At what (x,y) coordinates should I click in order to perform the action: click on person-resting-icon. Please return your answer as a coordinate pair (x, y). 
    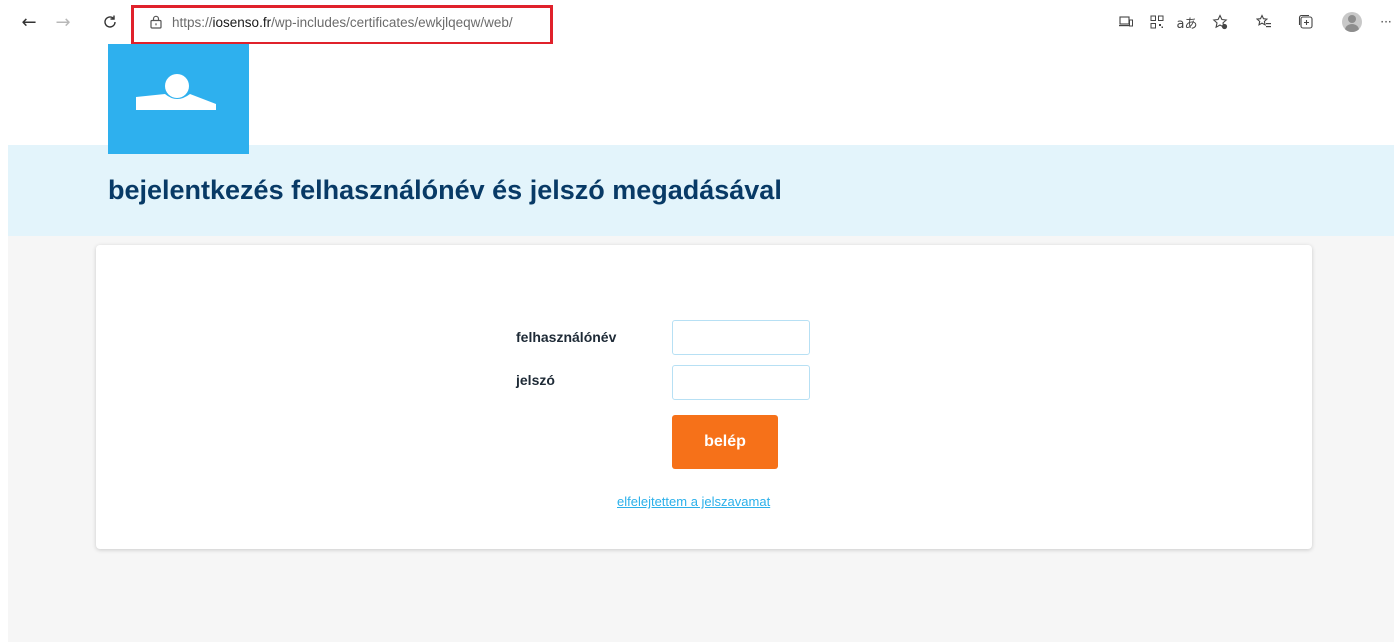
    Looking at the image, I should click on (176, 92).